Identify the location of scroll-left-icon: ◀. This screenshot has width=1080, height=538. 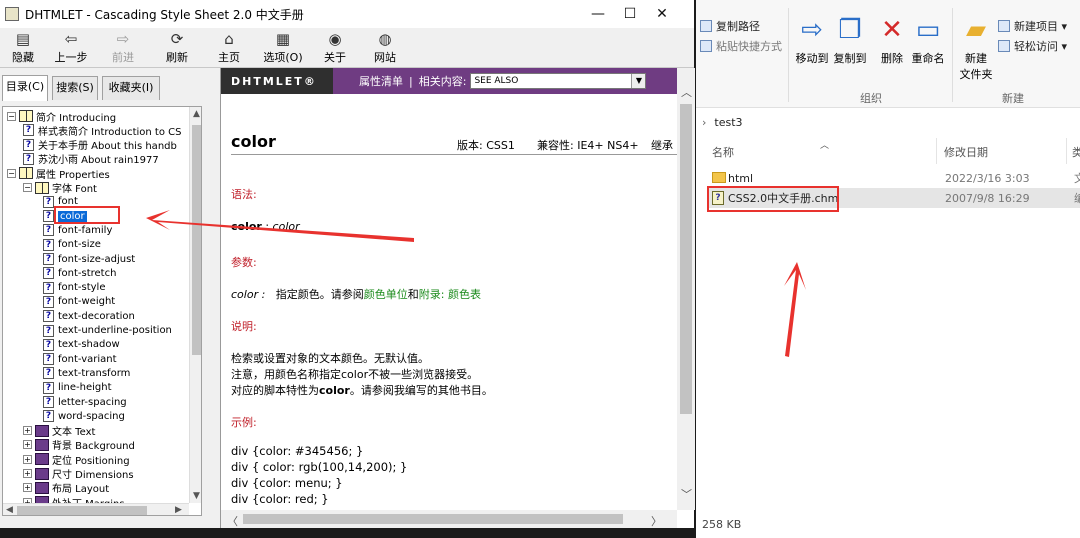
(9, 510).